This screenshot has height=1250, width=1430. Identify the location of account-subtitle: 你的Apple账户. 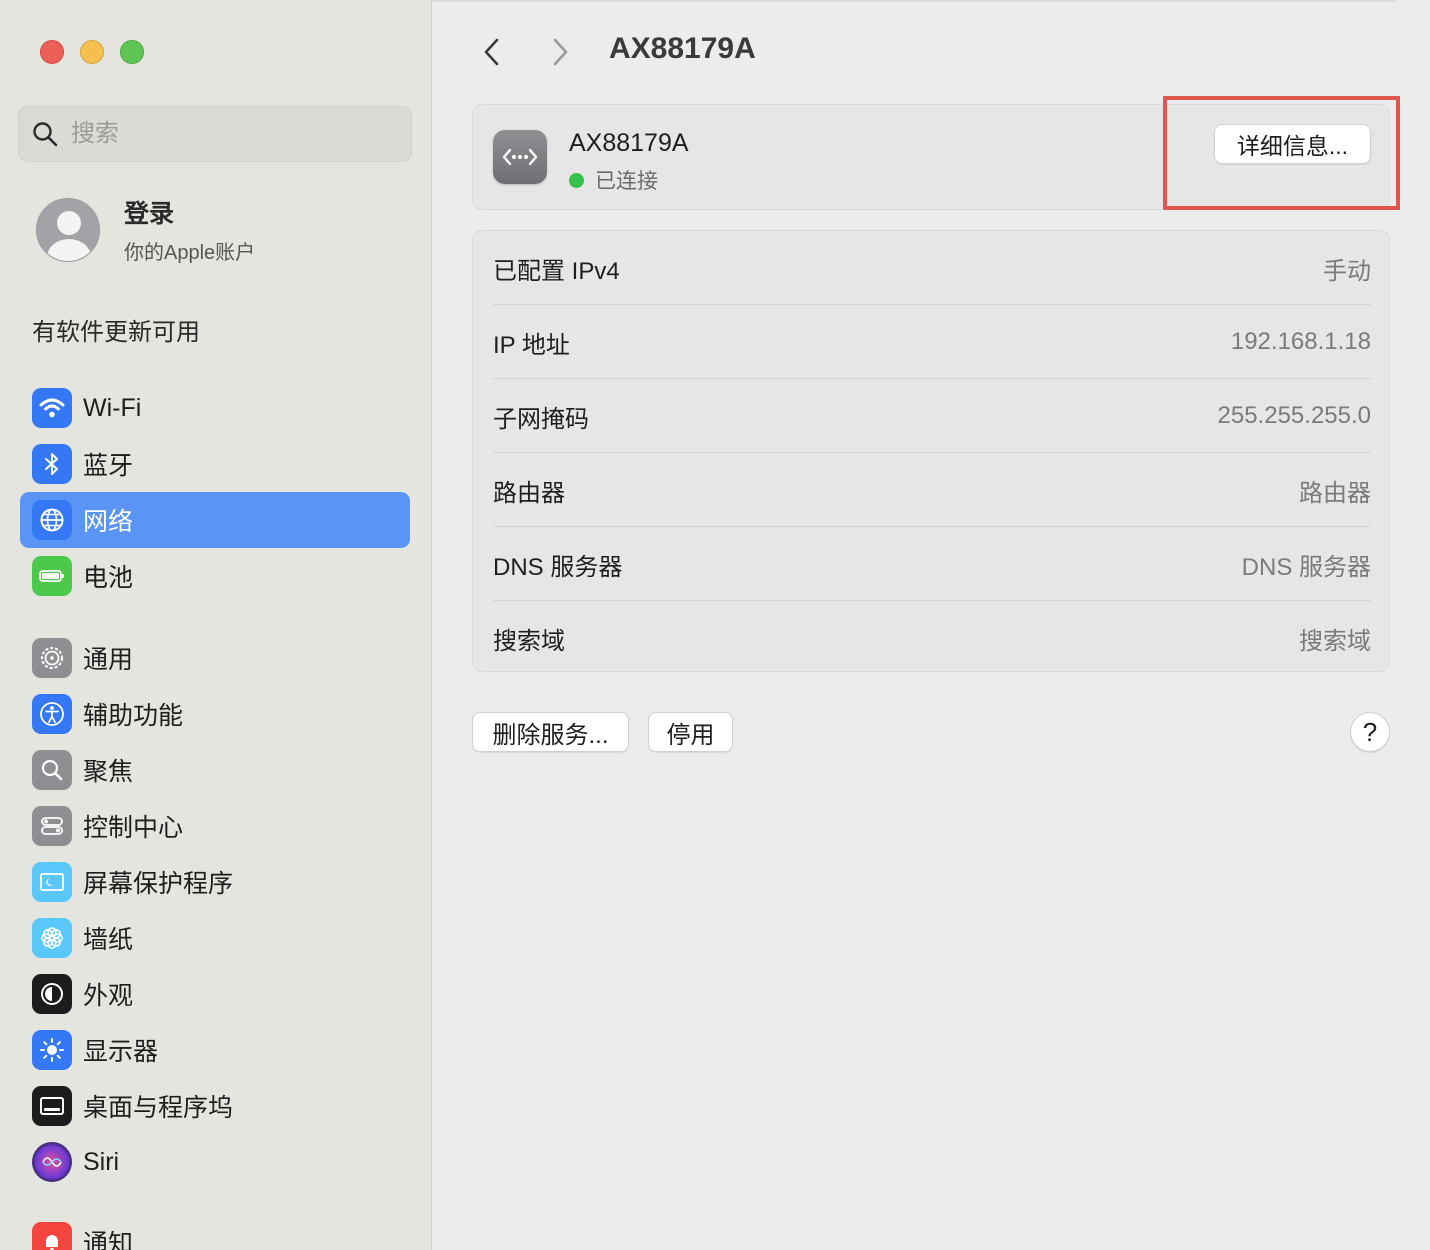
(190, 253).